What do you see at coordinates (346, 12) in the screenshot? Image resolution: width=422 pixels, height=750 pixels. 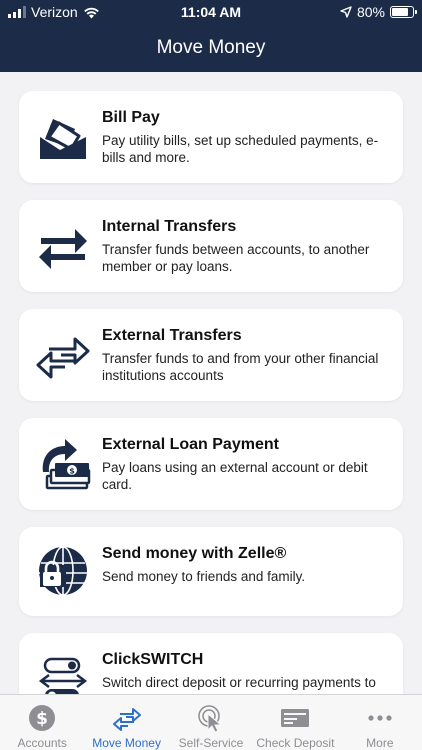 I see `location-arrow-icon` at bounding box center [346, 12].